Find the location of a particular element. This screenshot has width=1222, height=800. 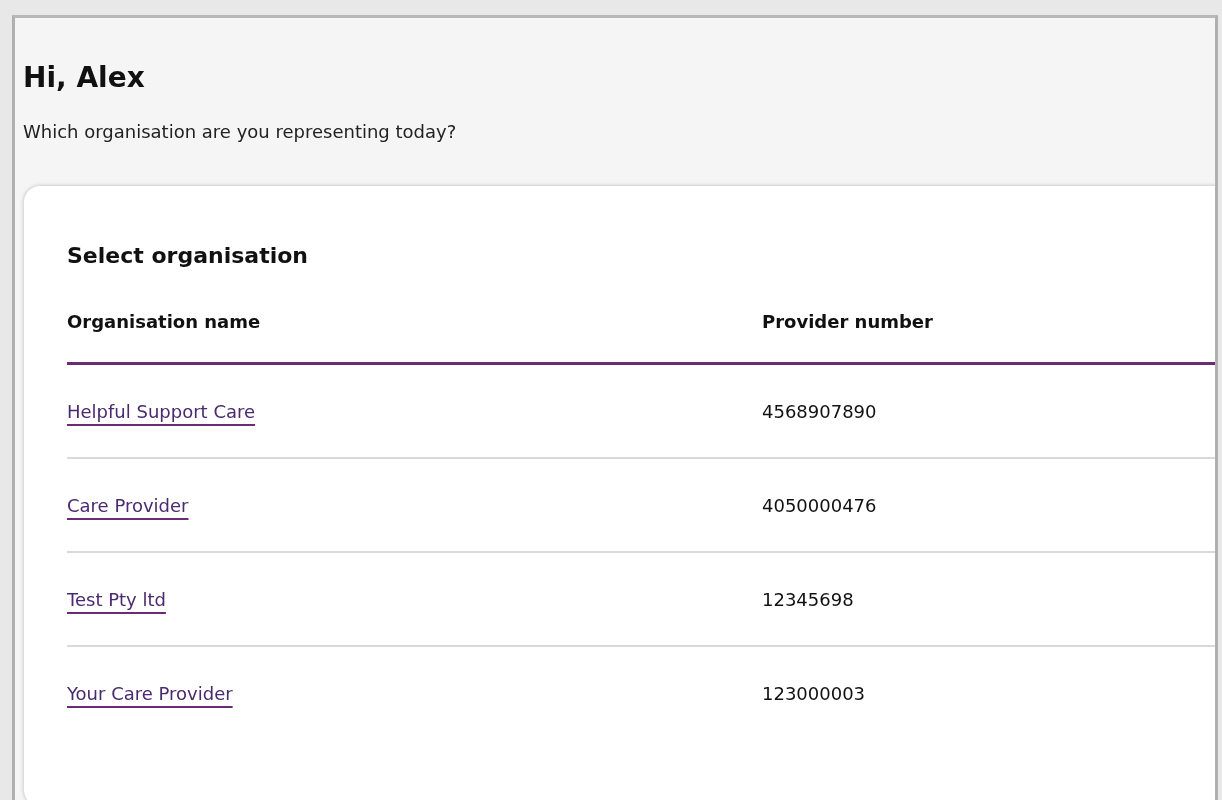

greeting-heading: Hi, Alex is located at coordinates (84, 78).